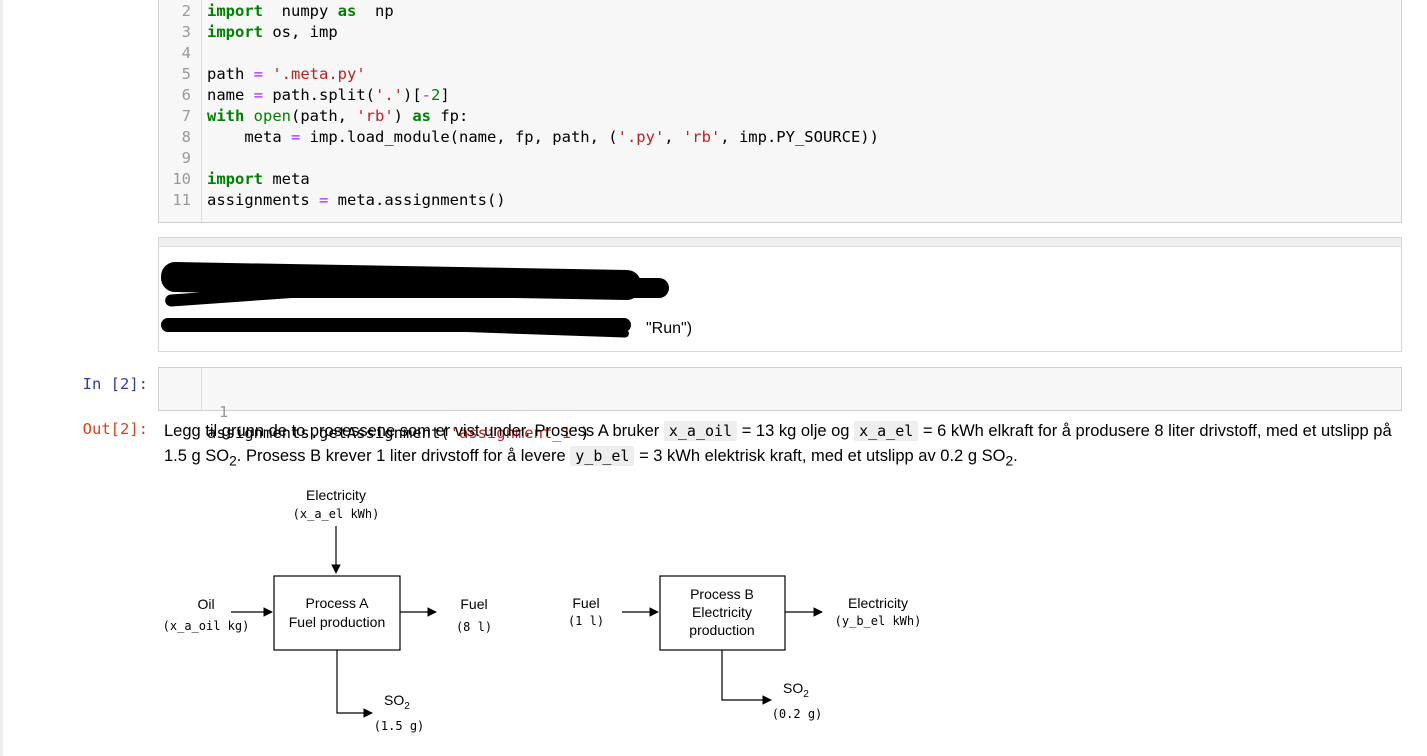 The width and height of the screenshot is (1427, 756). Describe the element at coordinates (746, 677) in the screenshot. I see `arrow-b-to-so2` at that location.